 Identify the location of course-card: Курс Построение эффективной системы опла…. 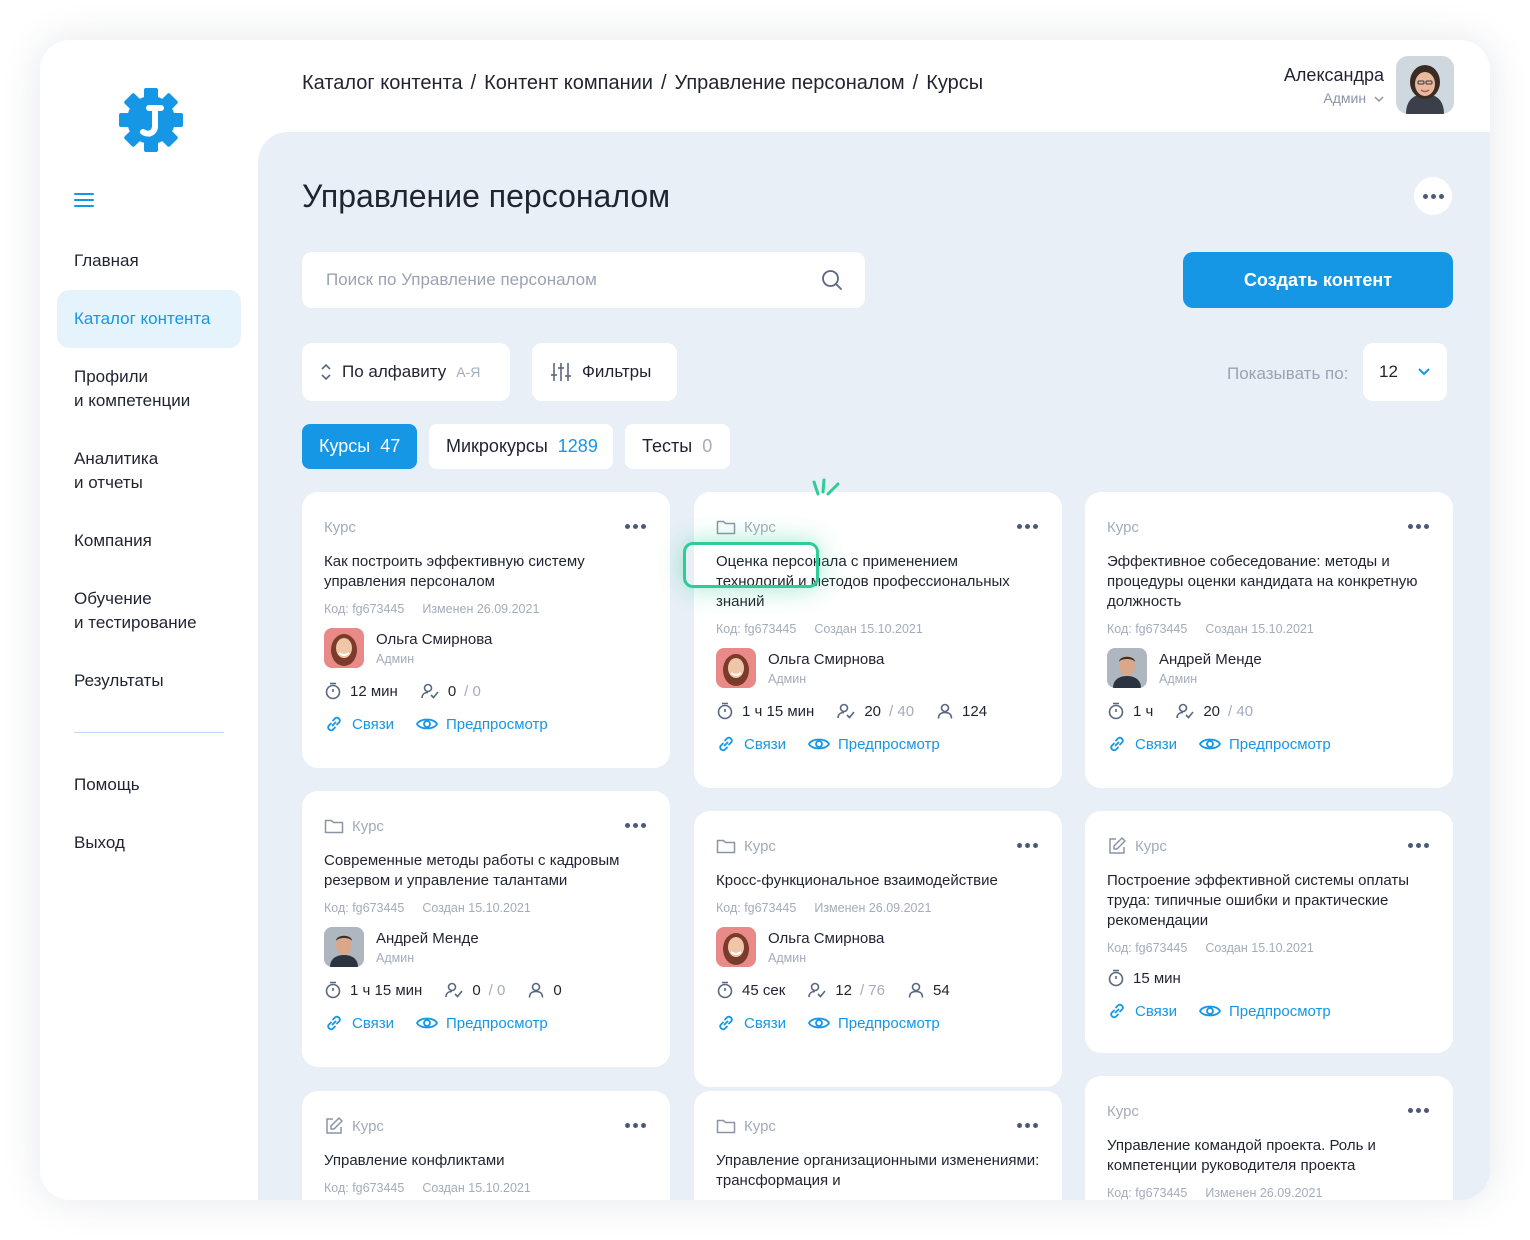
(1269, 932).